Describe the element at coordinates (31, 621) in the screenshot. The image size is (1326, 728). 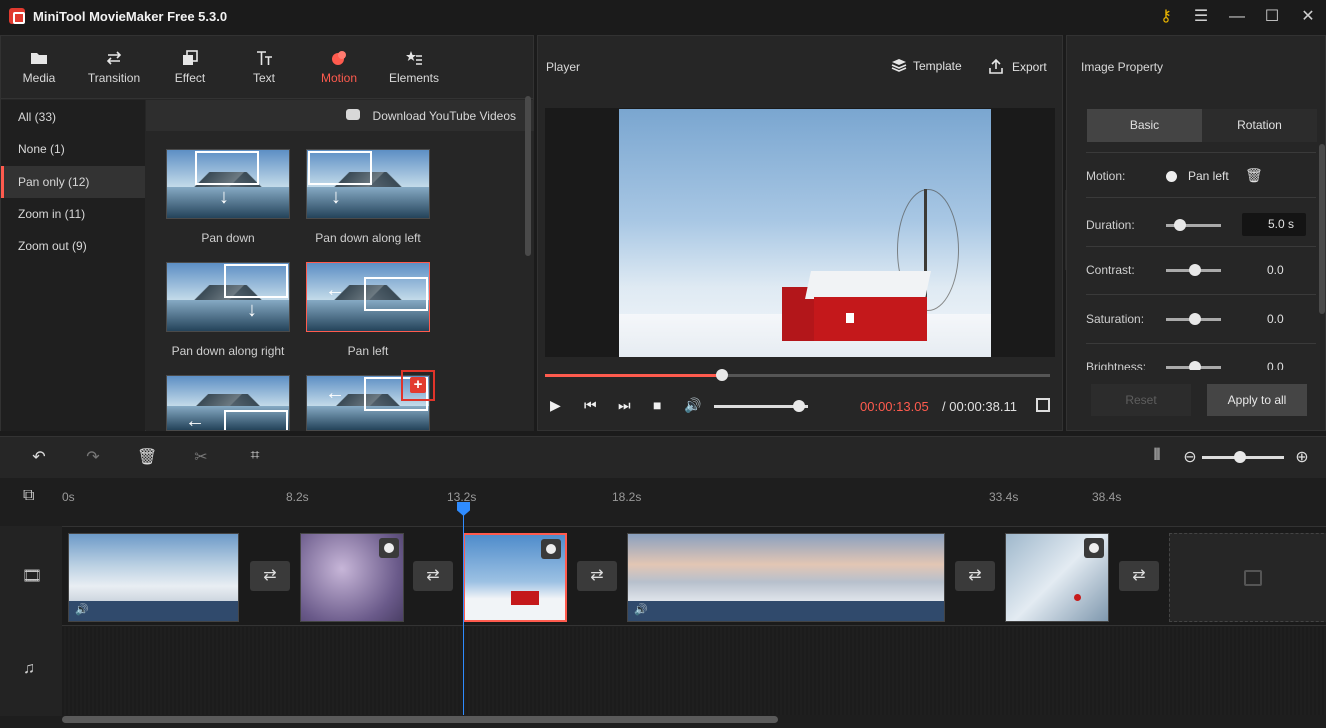
I see `track-header: 🎞 ♫` at that location.